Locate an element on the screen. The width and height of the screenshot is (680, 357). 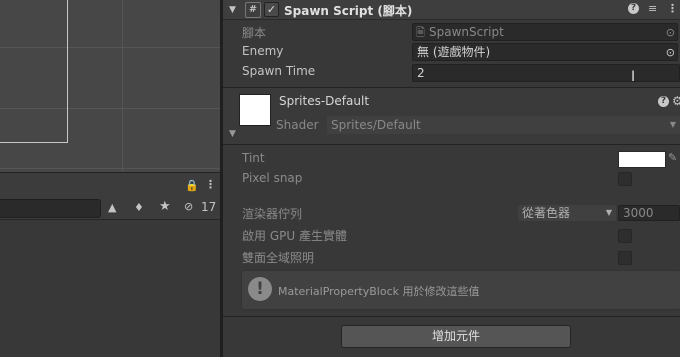
script-field: 🗎 SpawnScript ⊙ is located at coordinates (545, 32).